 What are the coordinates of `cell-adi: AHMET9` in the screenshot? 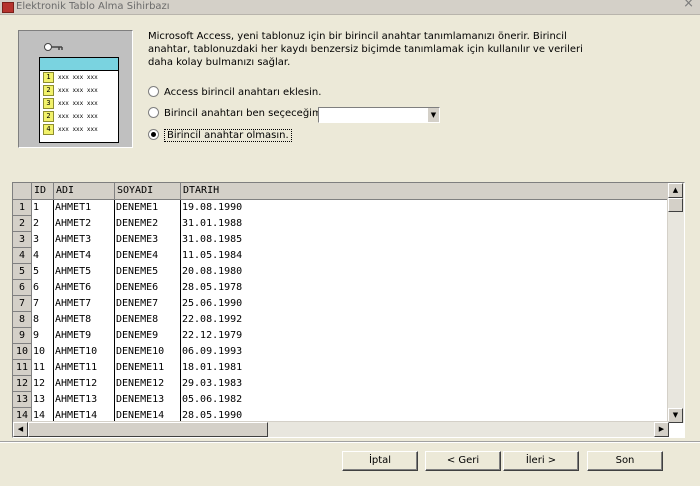 It's located at (84, 336).